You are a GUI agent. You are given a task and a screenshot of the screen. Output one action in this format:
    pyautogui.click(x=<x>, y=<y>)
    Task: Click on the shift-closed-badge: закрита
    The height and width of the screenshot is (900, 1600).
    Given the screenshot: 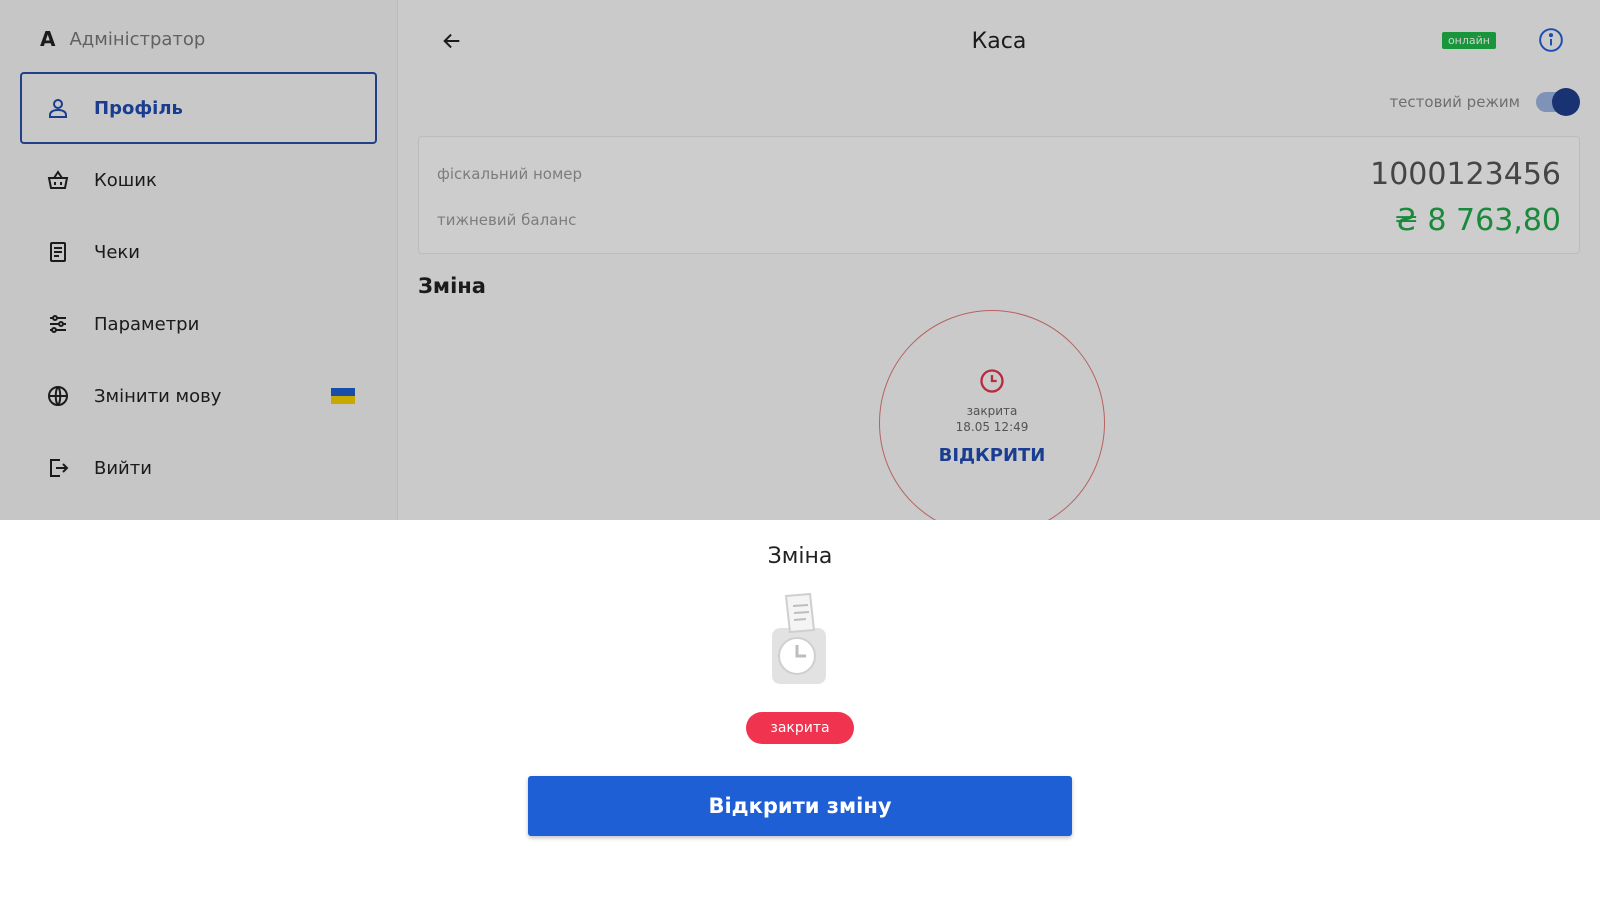 What is the action you would take?
    pyautogui.click(x=800, y=728)
    